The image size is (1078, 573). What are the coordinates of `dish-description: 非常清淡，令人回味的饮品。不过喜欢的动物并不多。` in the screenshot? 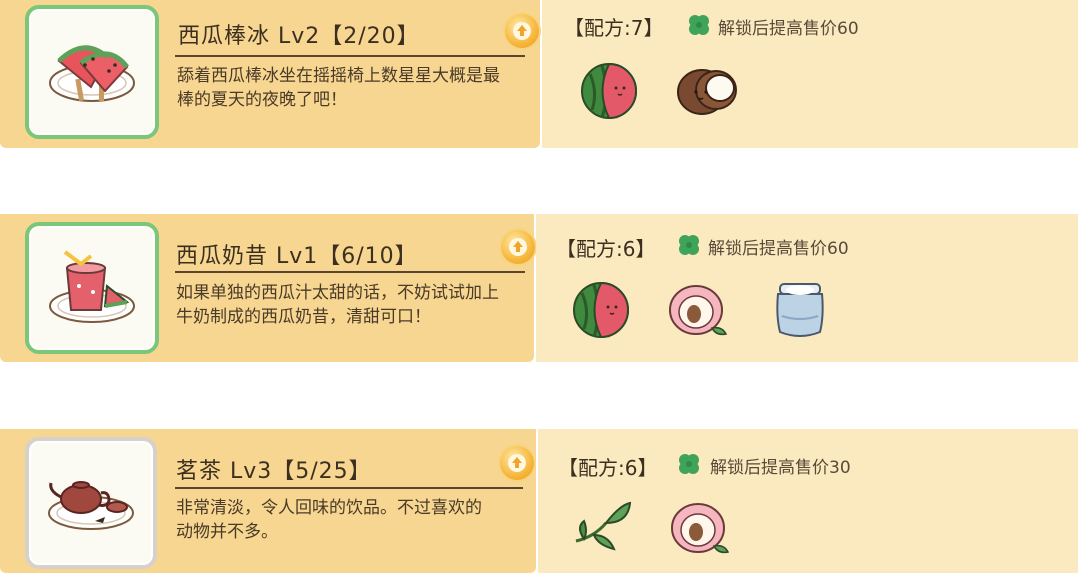 It's located at (329, 520).